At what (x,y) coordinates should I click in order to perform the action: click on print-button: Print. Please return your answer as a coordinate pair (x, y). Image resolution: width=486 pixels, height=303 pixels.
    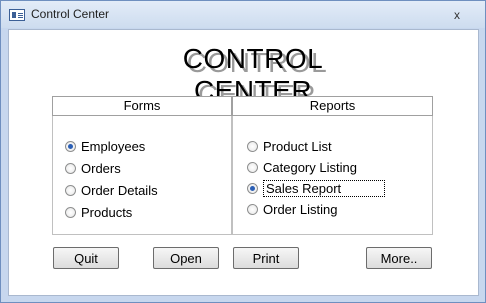
    Looking at the image, I should click on (266, 258).